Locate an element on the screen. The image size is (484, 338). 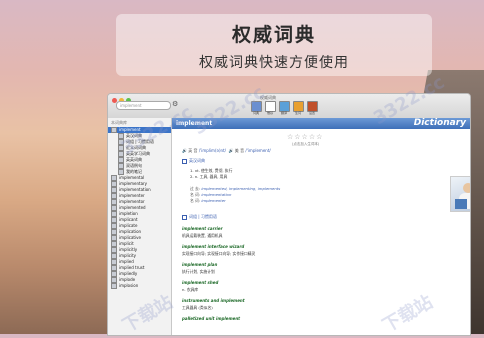
pron-uk-label: 英 音 is located at coordinates (193, 150).